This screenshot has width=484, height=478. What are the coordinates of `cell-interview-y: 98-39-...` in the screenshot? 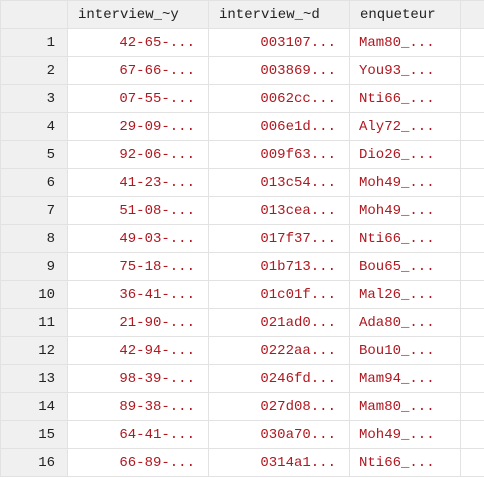 It's located at (138, 378).